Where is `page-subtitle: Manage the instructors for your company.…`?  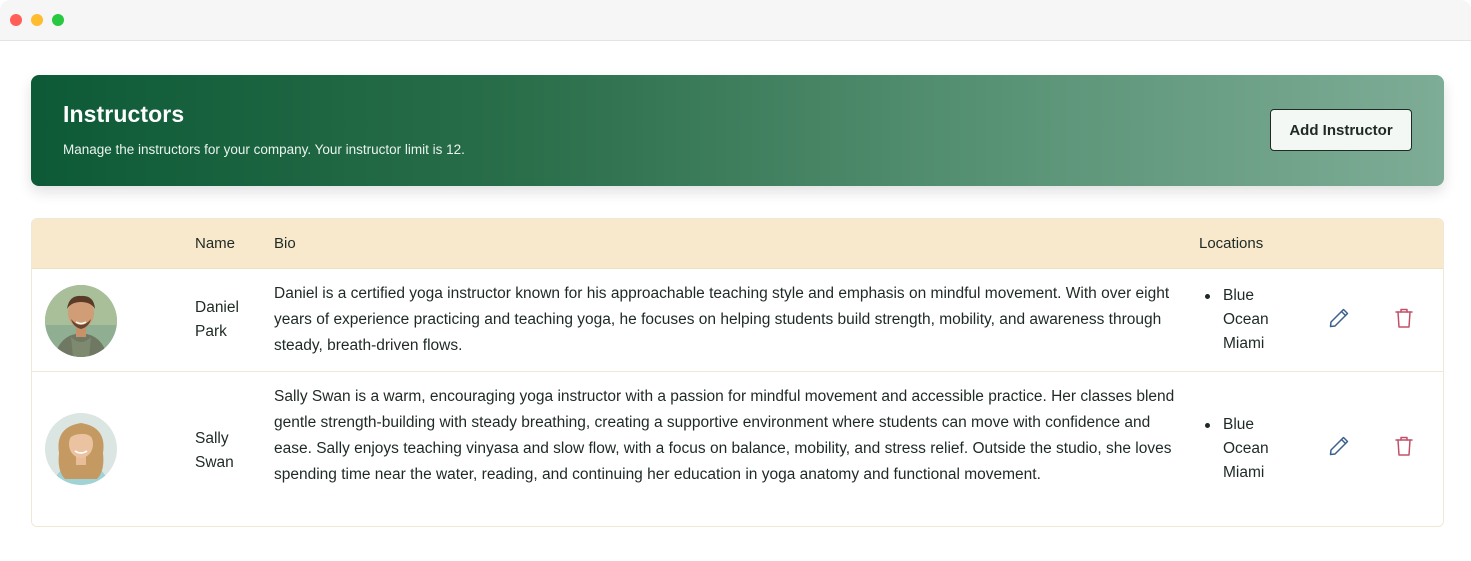 page-subtitle: Manage the instructors for your company.… is located at coordinates (264, 149).